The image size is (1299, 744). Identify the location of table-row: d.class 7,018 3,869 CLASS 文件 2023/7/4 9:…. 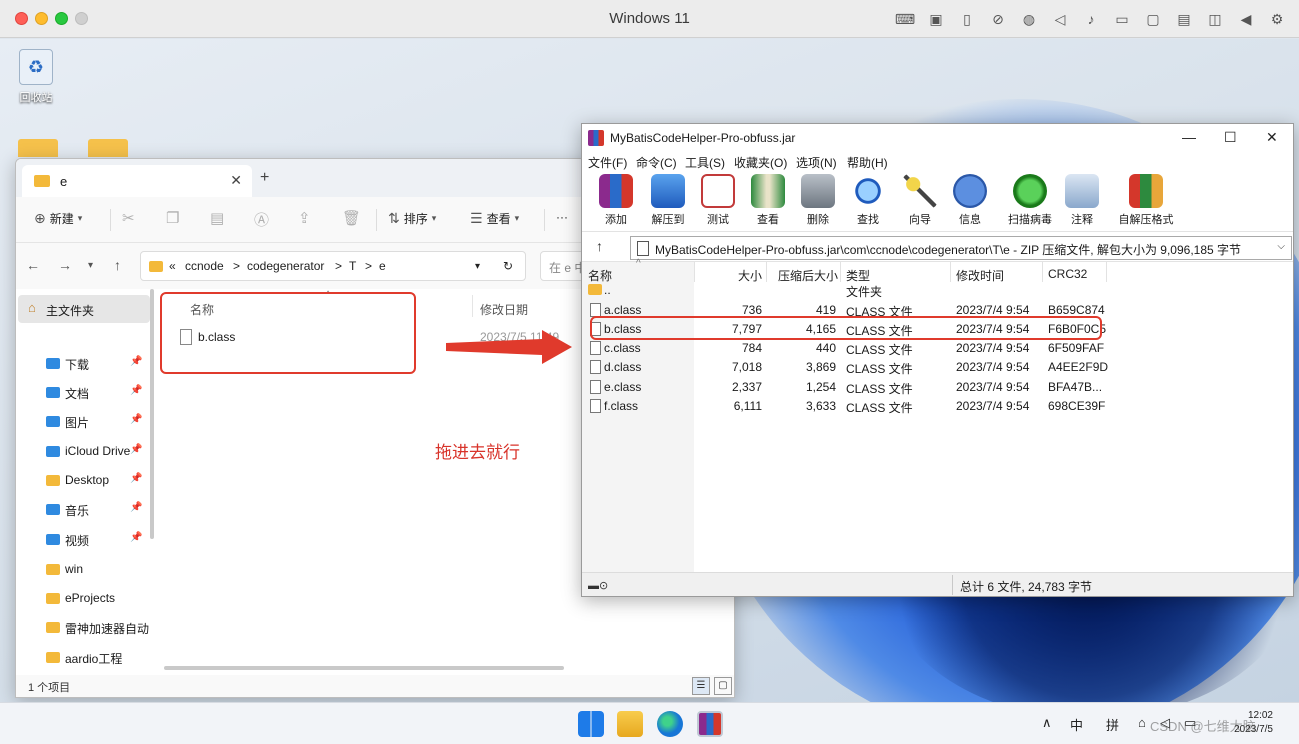
(937, 367).